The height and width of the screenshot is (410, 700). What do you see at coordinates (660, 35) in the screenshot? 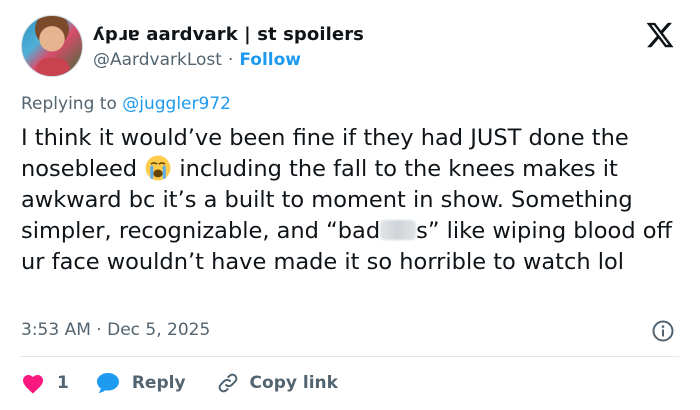
I see `x-logo-icon` at bounding box center [660, 35].